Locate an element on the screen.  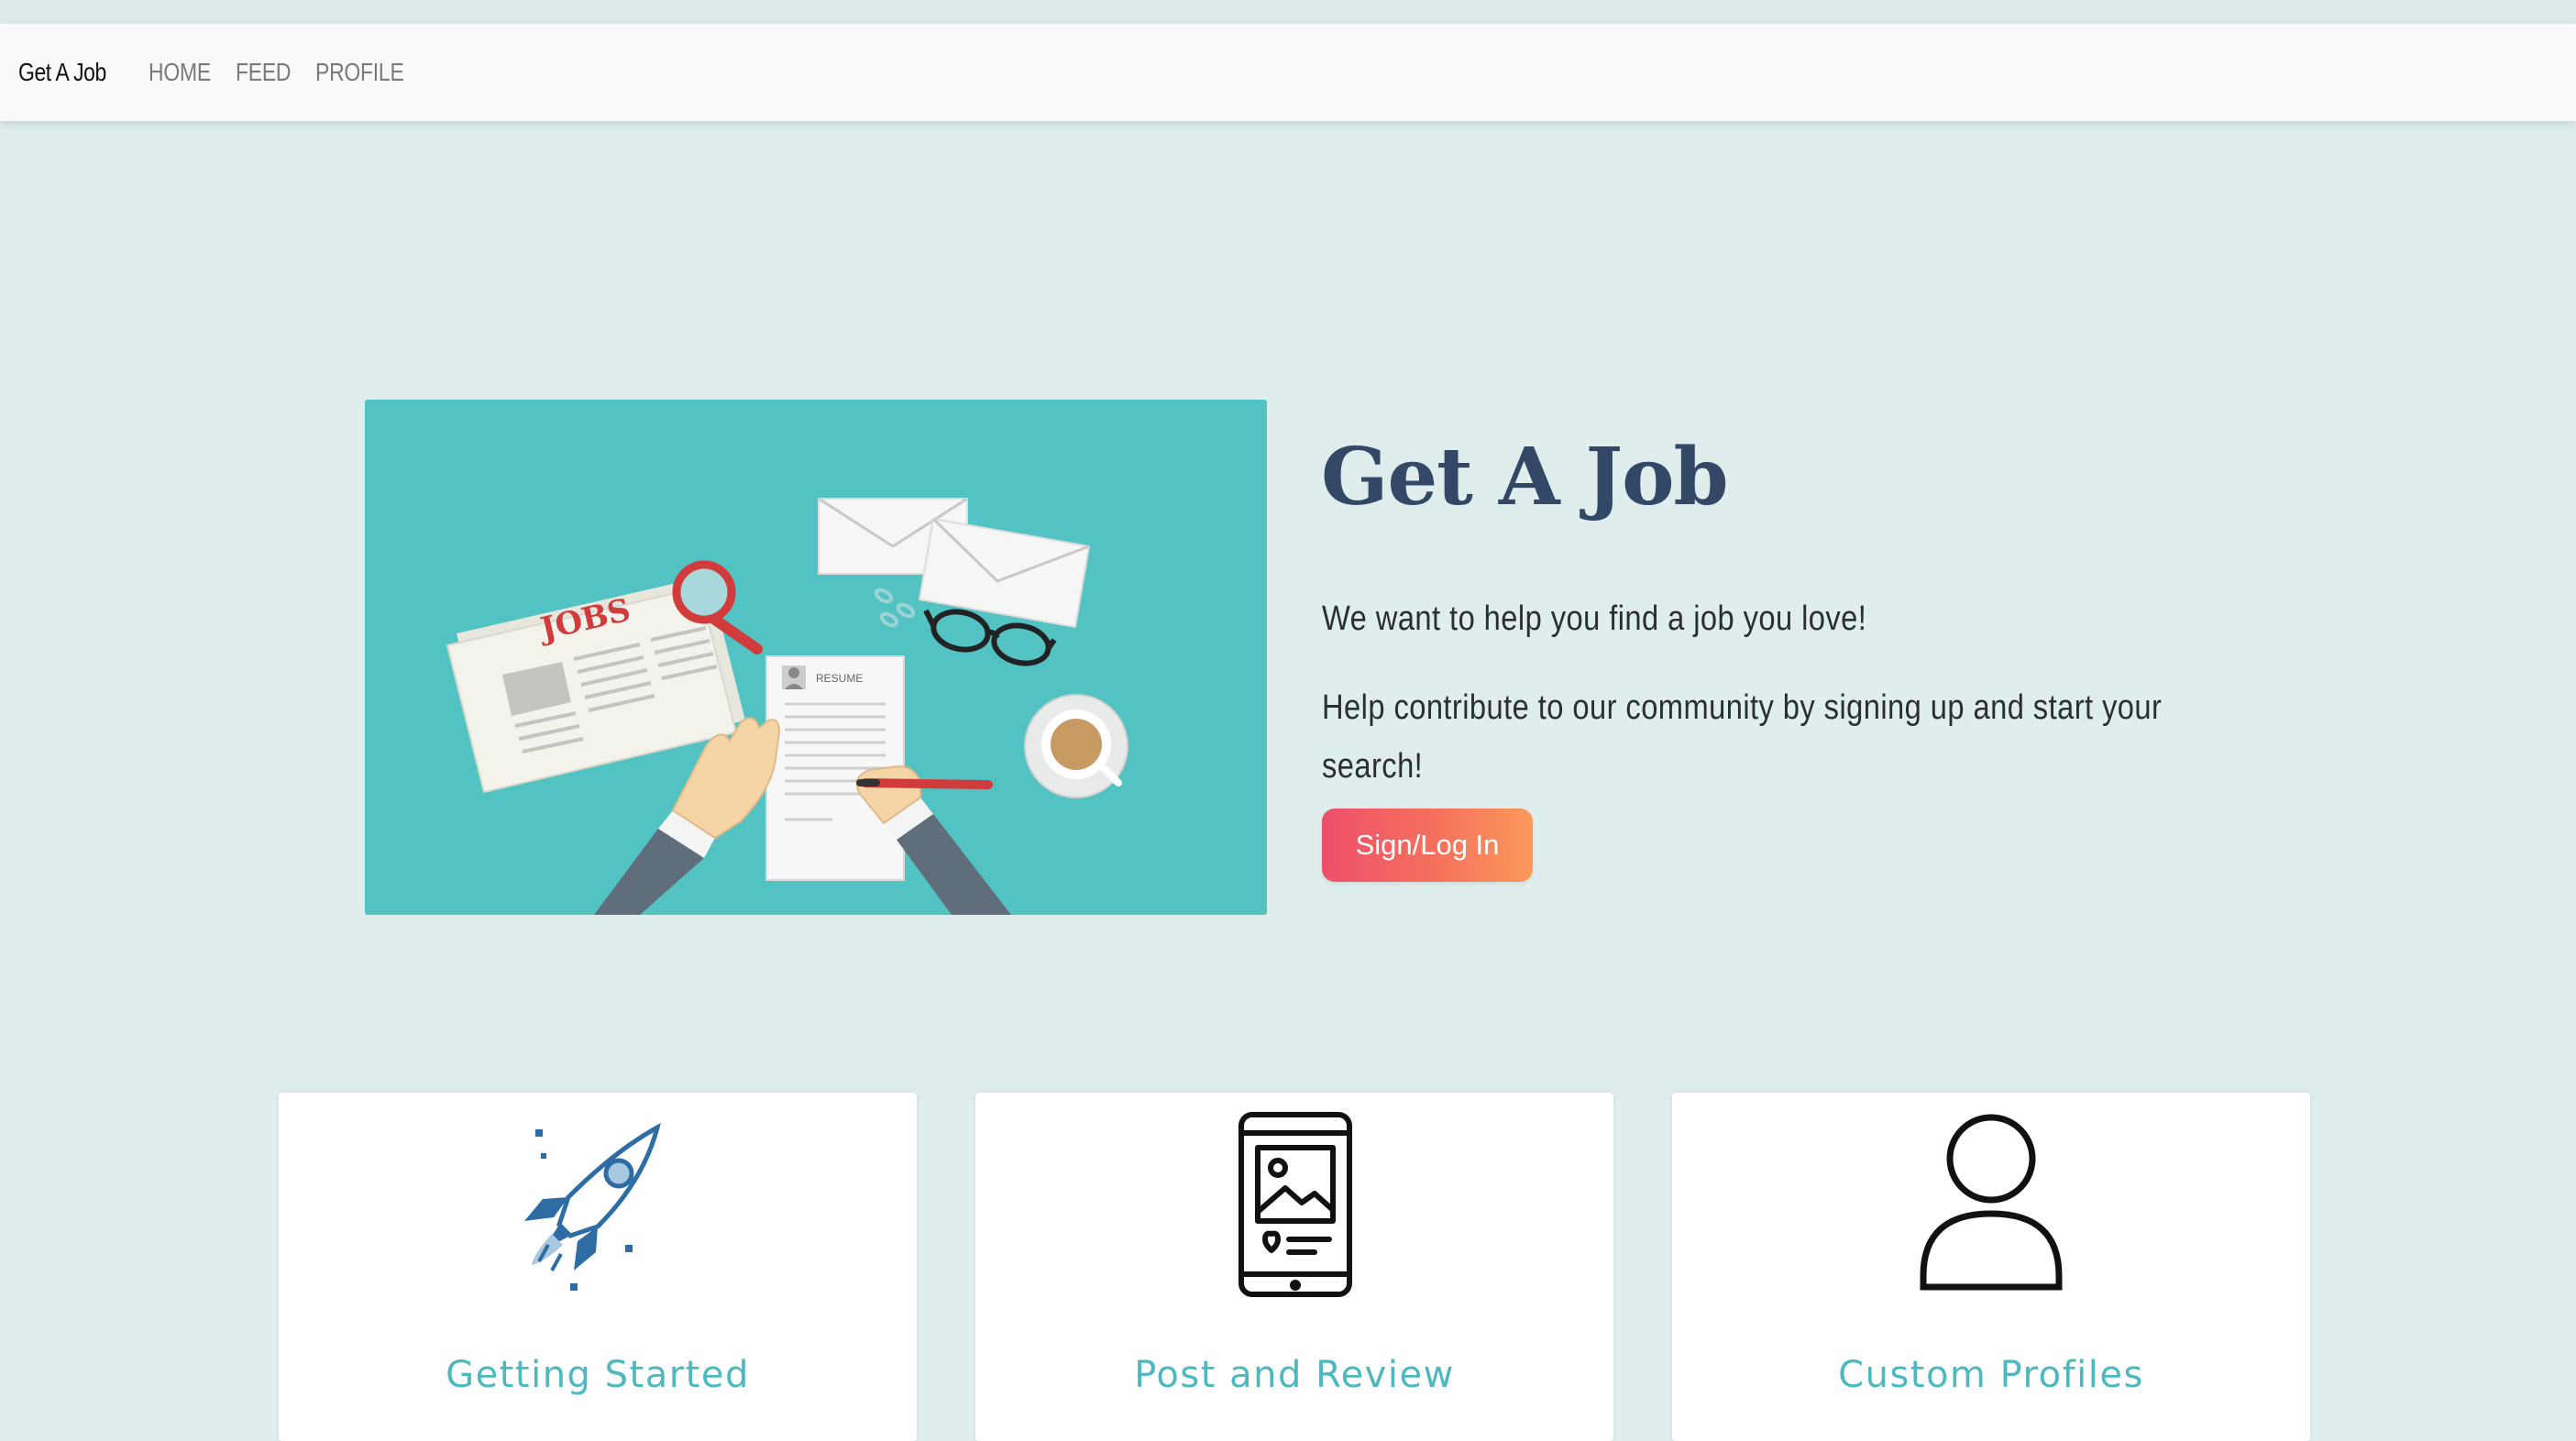
feature-title: Getting Started is located at coordinates (598, 1375).